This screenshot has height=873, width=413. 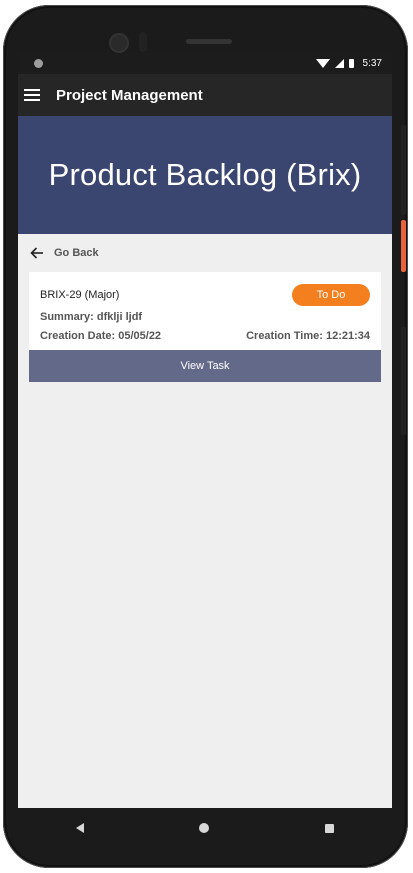 What do you see at coordinates (119, 43) in the screenshot?
I see `front-camera` at bounding box center [119, 43].